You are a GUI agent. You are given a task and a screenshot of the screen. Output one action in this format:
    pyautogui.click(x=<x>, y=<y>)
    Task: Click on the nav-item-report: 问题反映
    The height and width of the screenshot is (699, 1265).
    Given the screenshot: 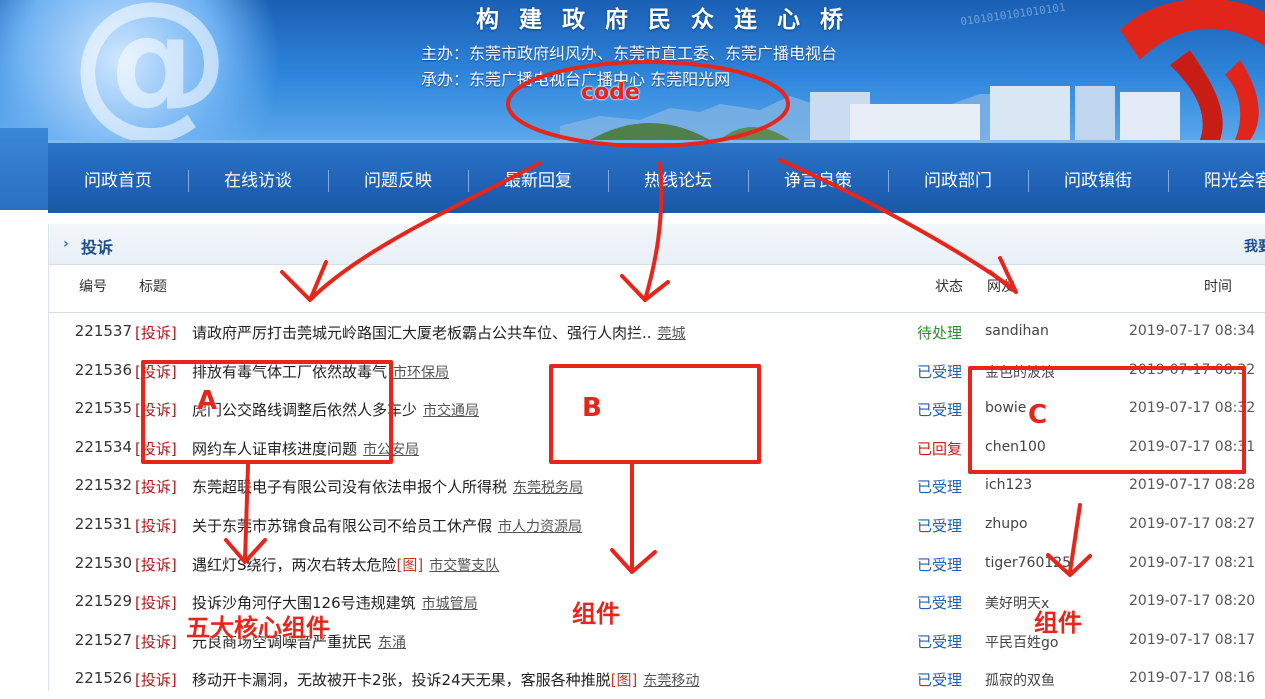 What is the action you would take?
    pyautogui.click(x=398, y=179)
    